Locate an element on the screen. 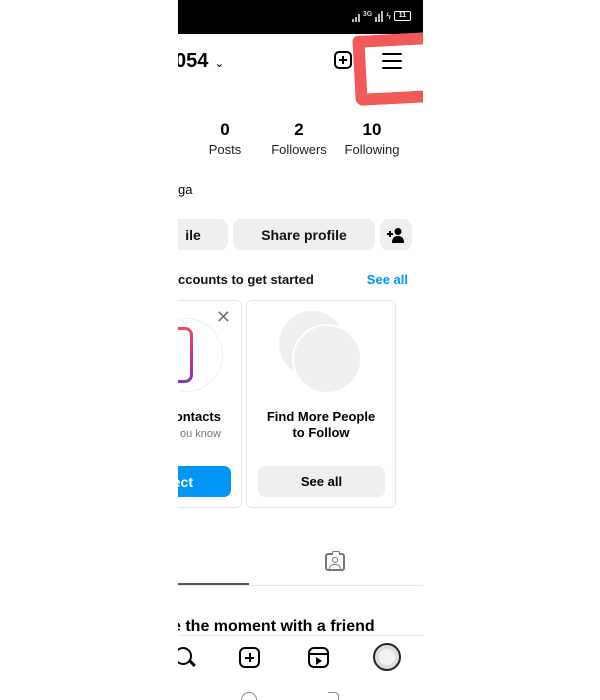  stat-value: 0 is located at coordinates (225, 129).